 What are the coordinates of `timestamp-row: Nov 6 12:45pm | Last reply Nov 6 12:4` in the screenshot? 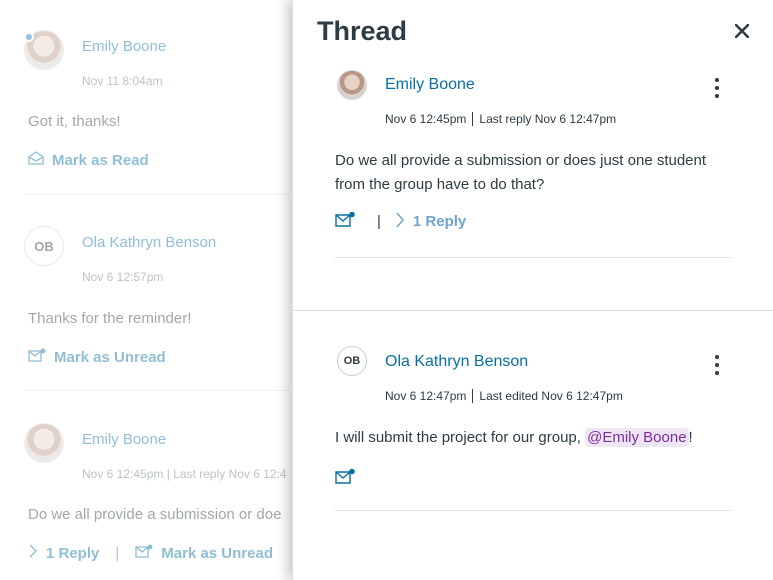 It's located at (184, 474).